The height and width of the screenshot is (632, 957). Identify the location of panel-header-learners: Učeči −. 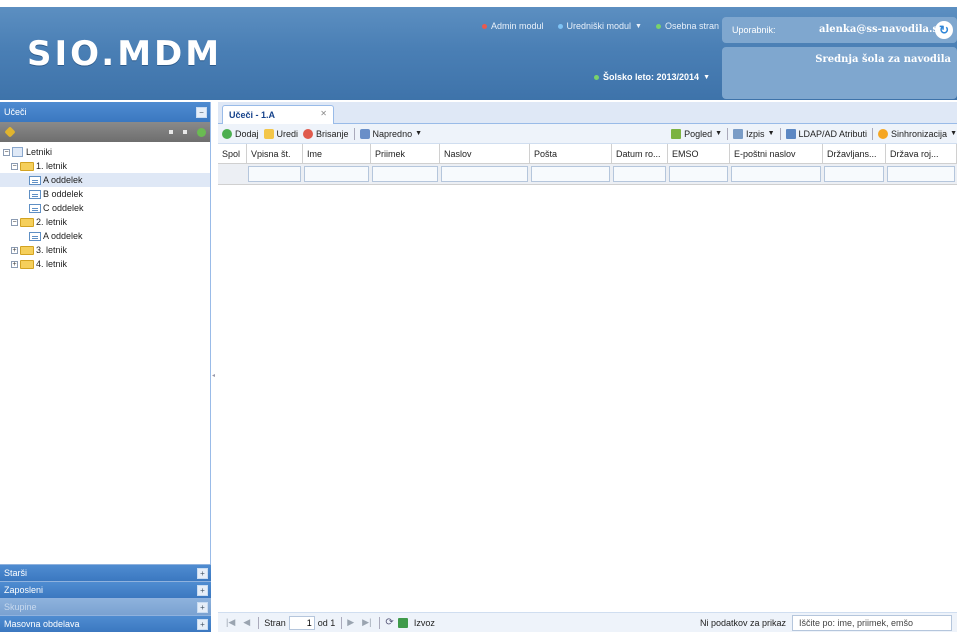
(105, 112).